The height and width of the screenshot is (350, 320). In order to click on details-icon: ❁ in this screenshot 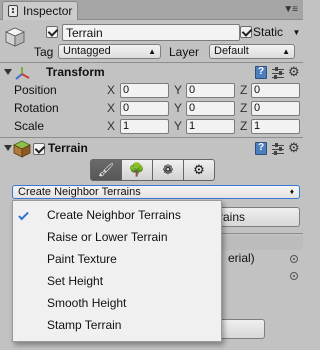, I will do `click(168, 169)`.